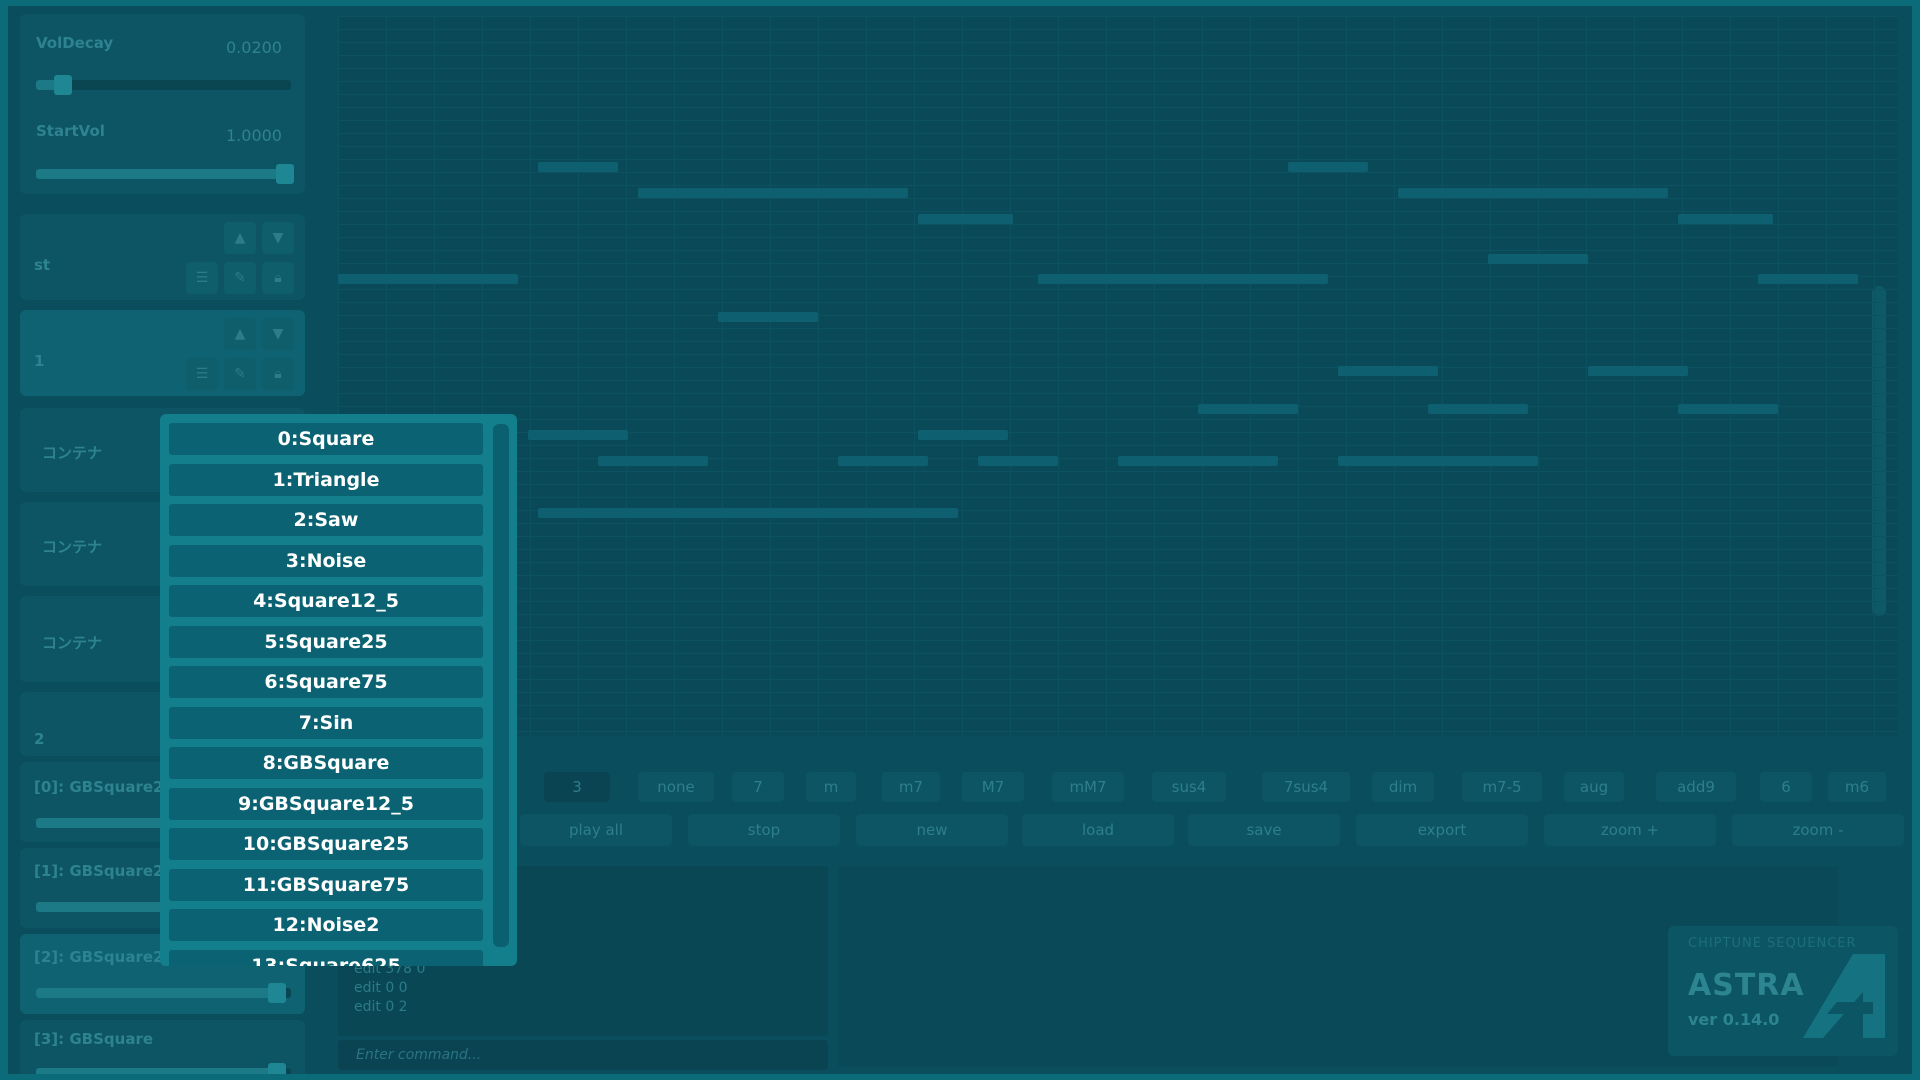 The image size is (1920, 1080). What do you see at coordinates (326, 641) in the screenshot?
I see `waveform-option: 5:Square25` at bounding box center [326, 641].